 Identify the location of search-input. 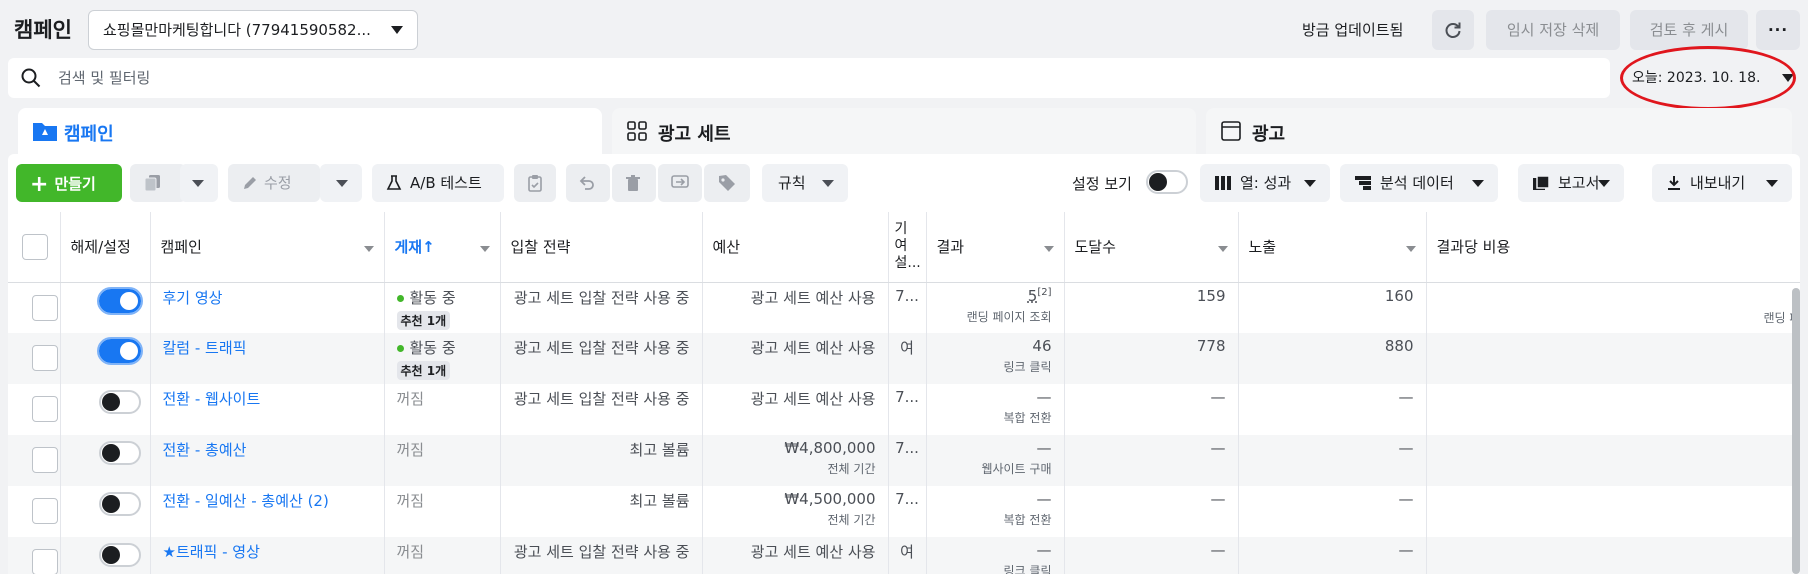
(808, 78).